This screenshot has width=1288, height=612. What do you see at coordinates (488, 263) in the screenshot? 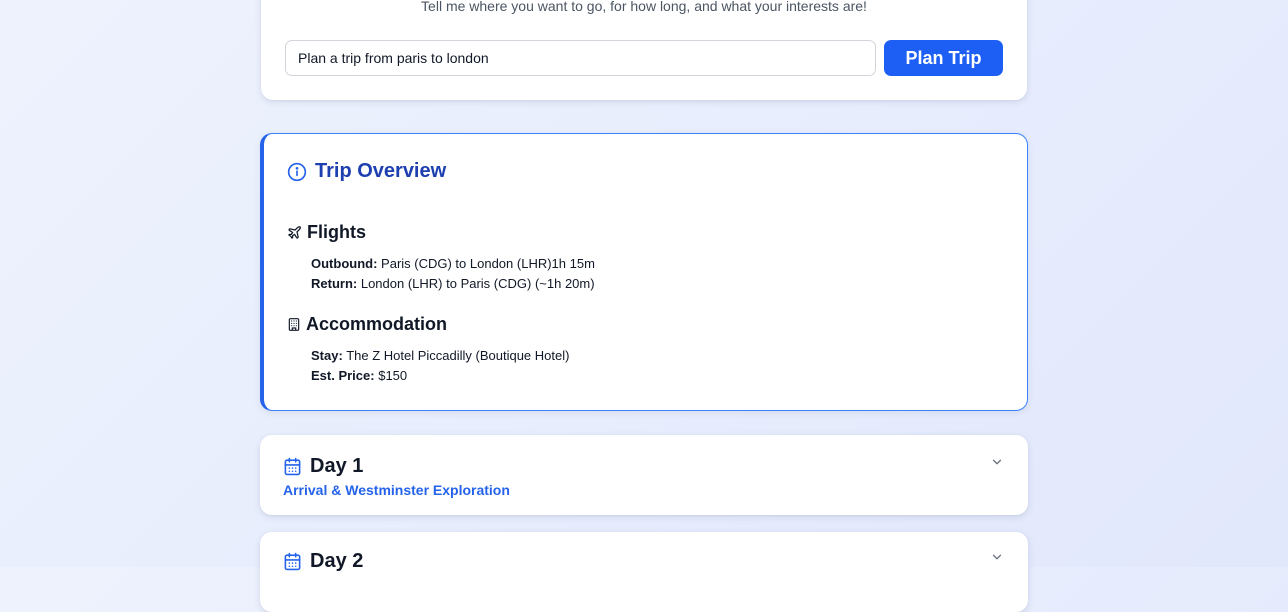
I see `outbound-value: Paris (CDG) to London (LHR)1h 15m` at bounding box center [488, 263].